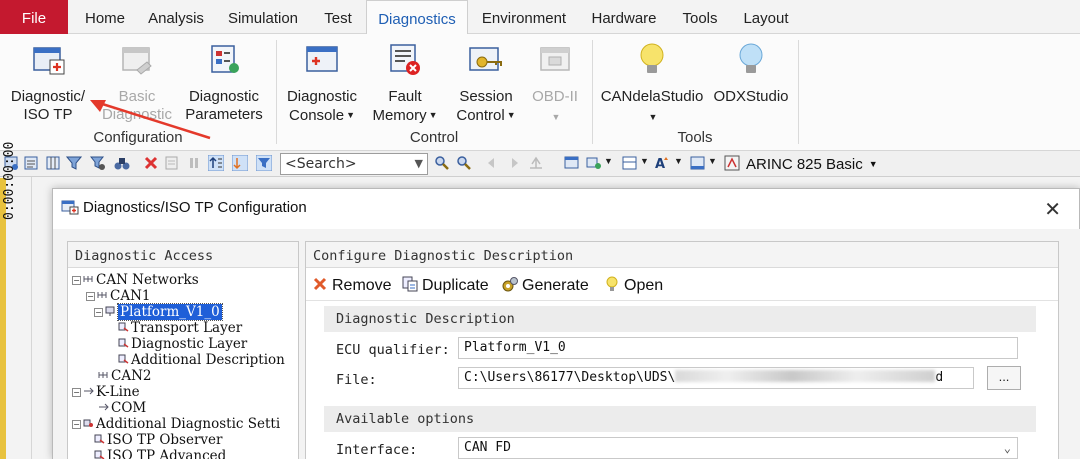  I want to click on search-next-icon, so click(464, 163).